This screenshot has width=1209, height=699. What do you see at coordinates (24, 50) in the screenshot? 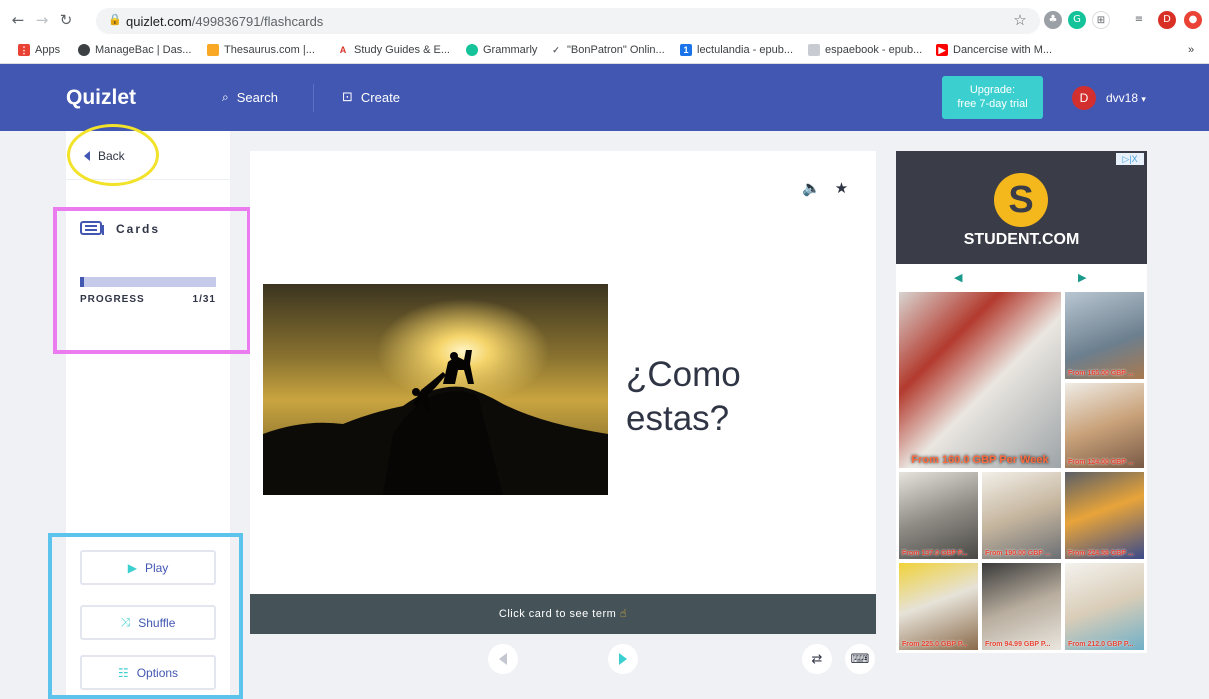
I see `apps-grid-icon: ⋮` at bounding box center [24, 50].